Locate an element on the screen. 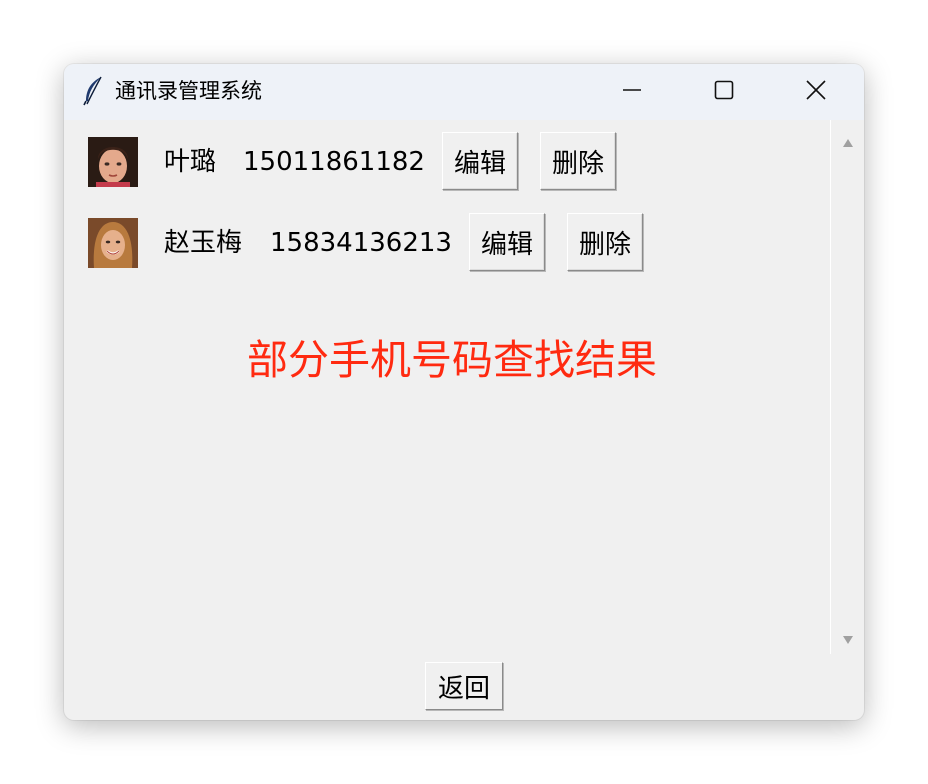 The width and height of the screenshot is (928, 784). feather-icon is located at coordinates (93, 91).